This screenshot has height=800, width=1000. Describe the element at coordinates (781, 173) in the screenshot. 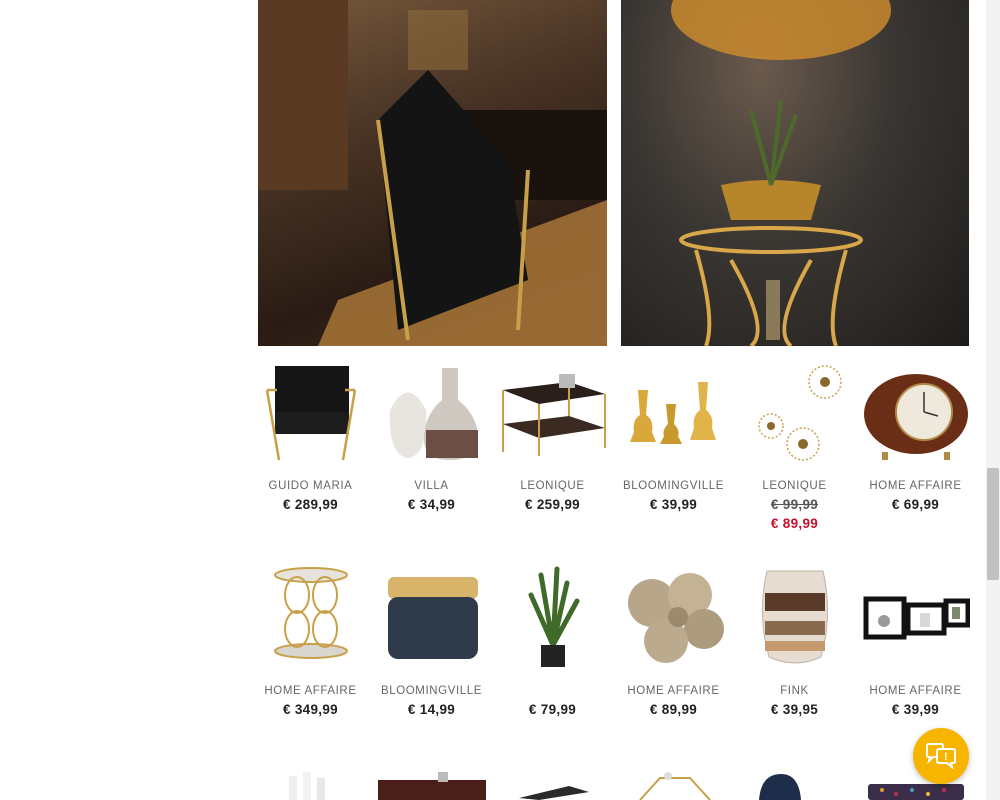

I see `bar-cart-scene-image` at that location.